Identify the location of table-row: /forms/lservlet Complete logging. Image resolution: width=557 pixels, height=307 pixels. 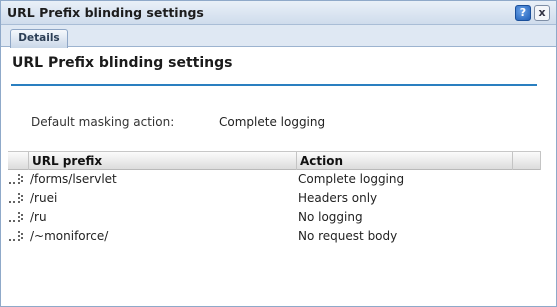
(274, 179).